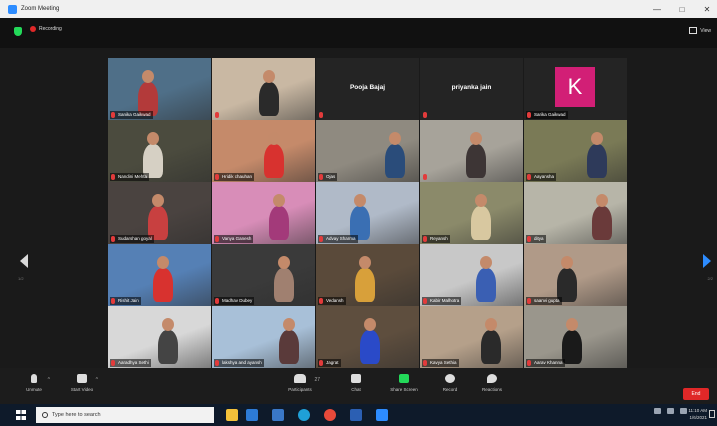 The width and height of the screenshot is (717, 426). Describe the element at coordinates (159, 337) in the screenshot. I see `participant-tile: Aaradhya Sethi` at that location.